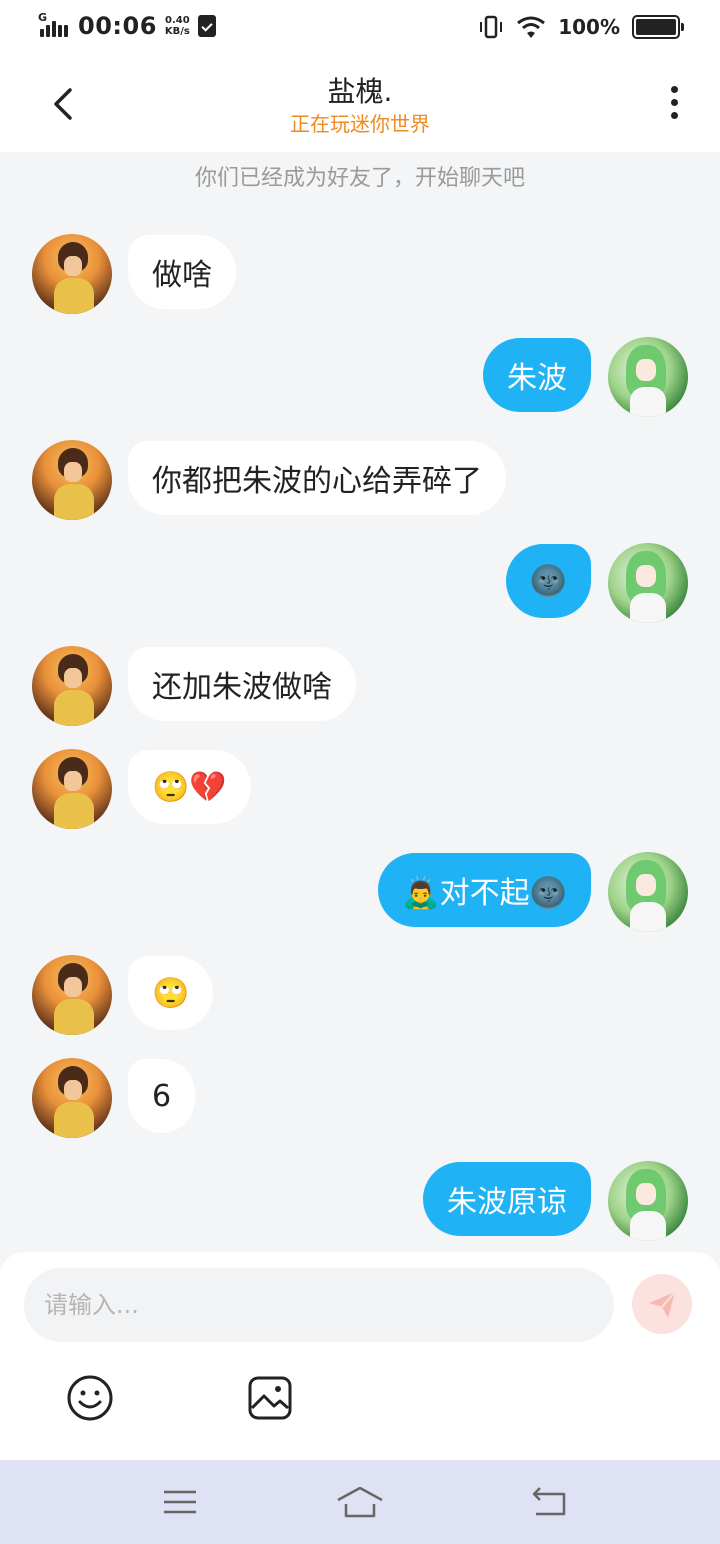 This screenshot has height=1544, width=720. I want to click on net-speed: 0.40 KB/s, so click(177, 26).